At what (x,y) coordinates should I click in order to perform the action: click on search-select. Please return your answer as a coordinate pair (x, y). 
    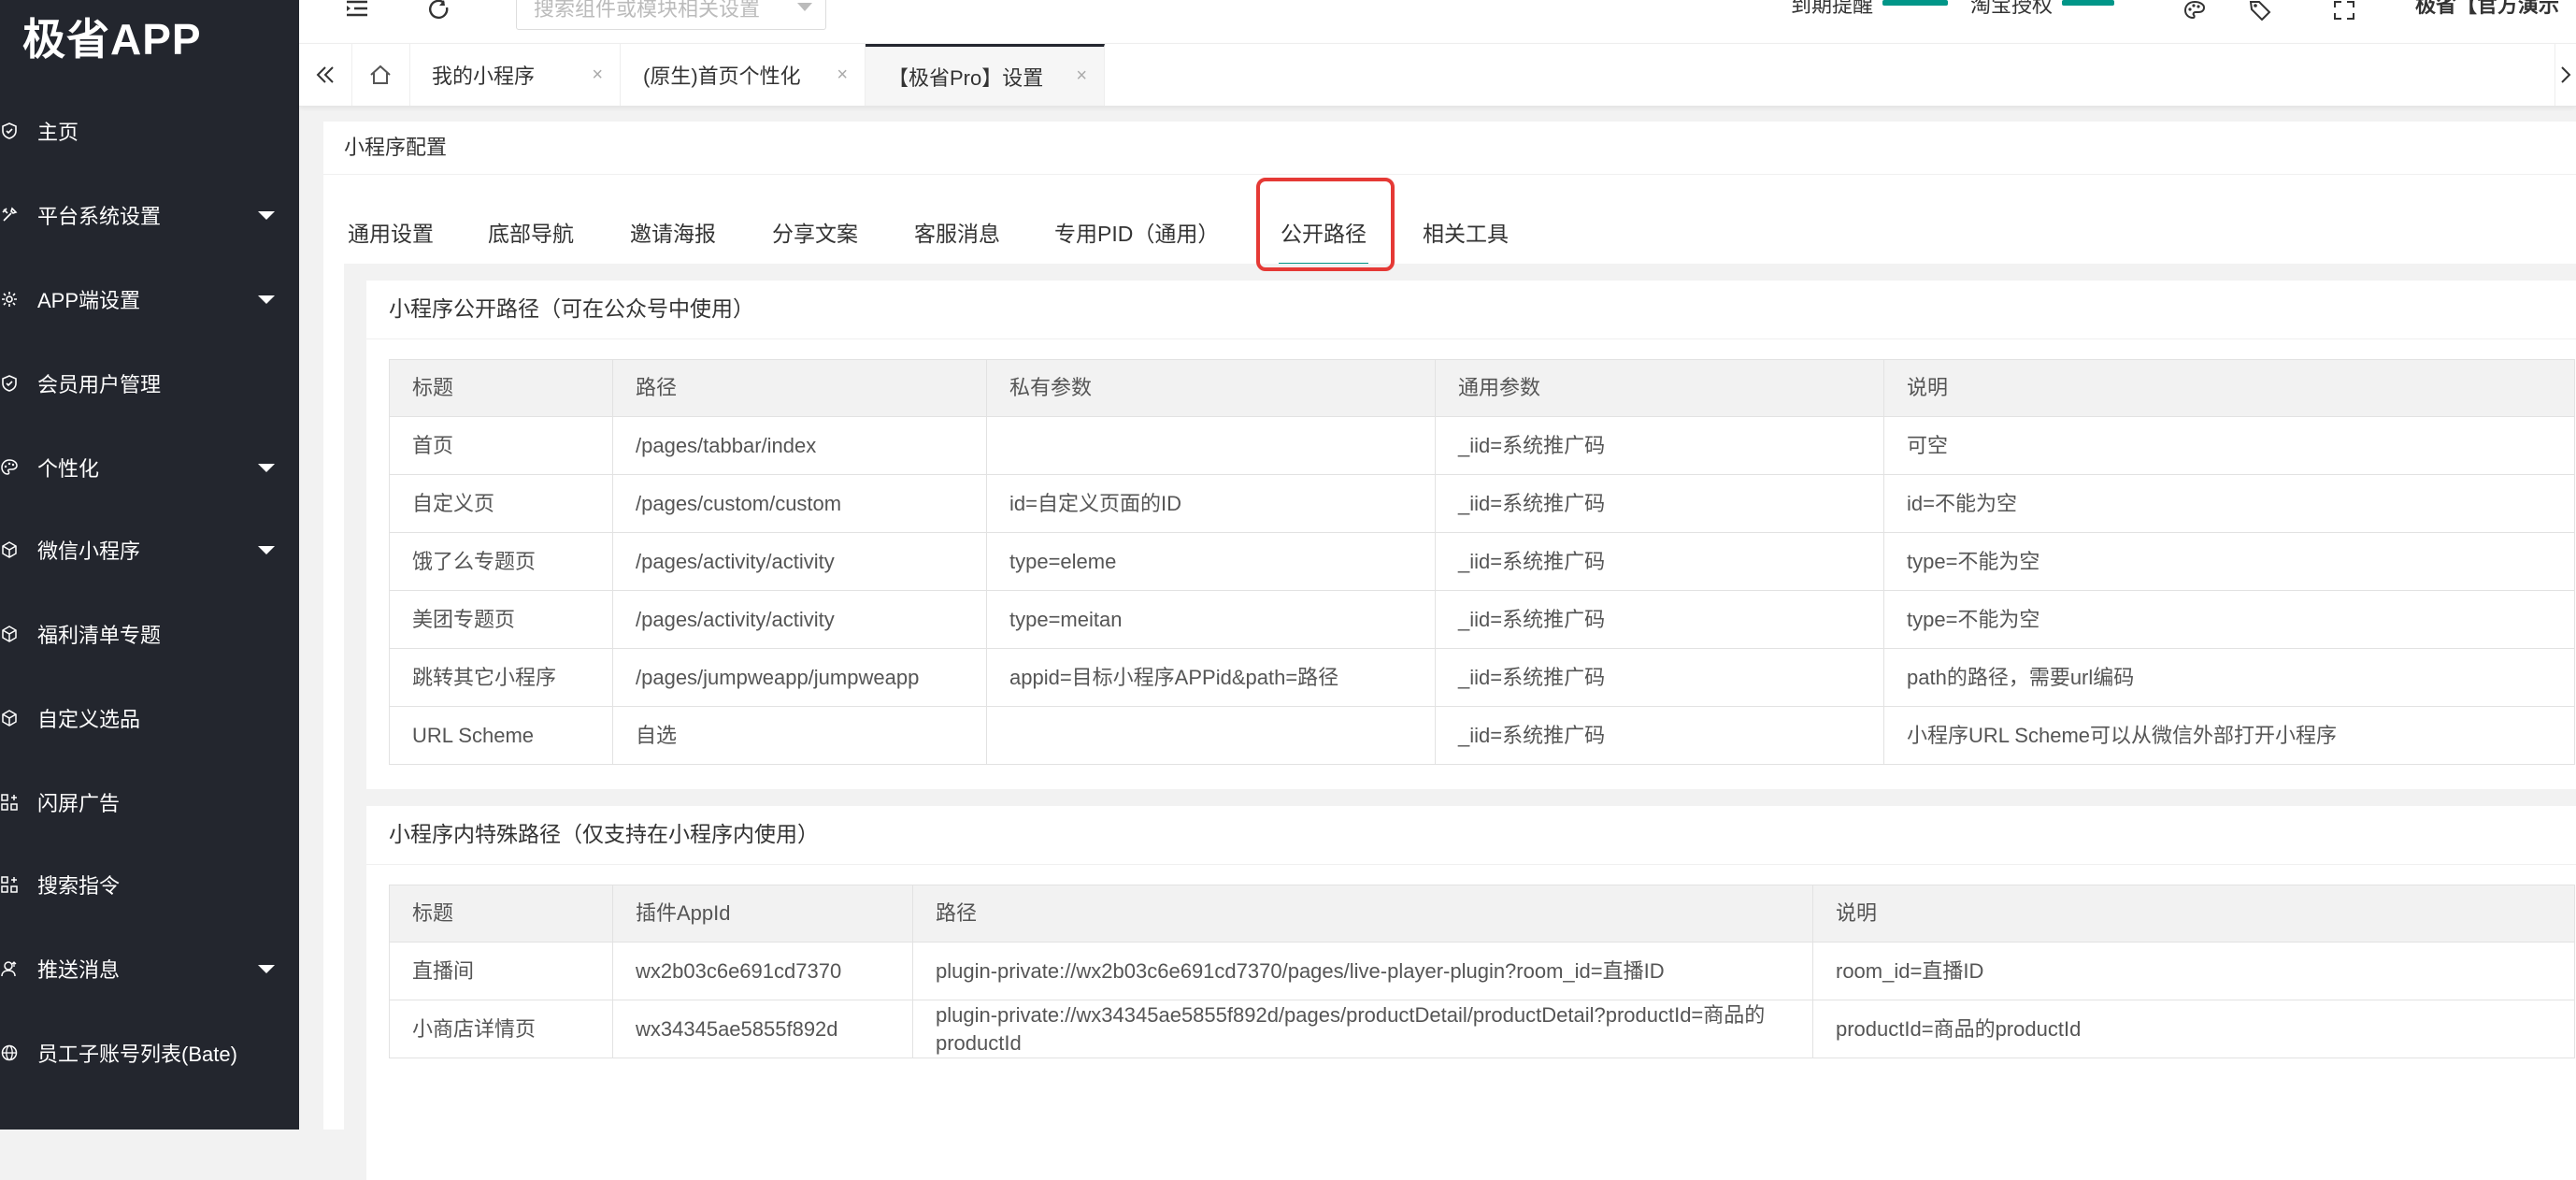
    Looking at the image, I should click on (671, 15).